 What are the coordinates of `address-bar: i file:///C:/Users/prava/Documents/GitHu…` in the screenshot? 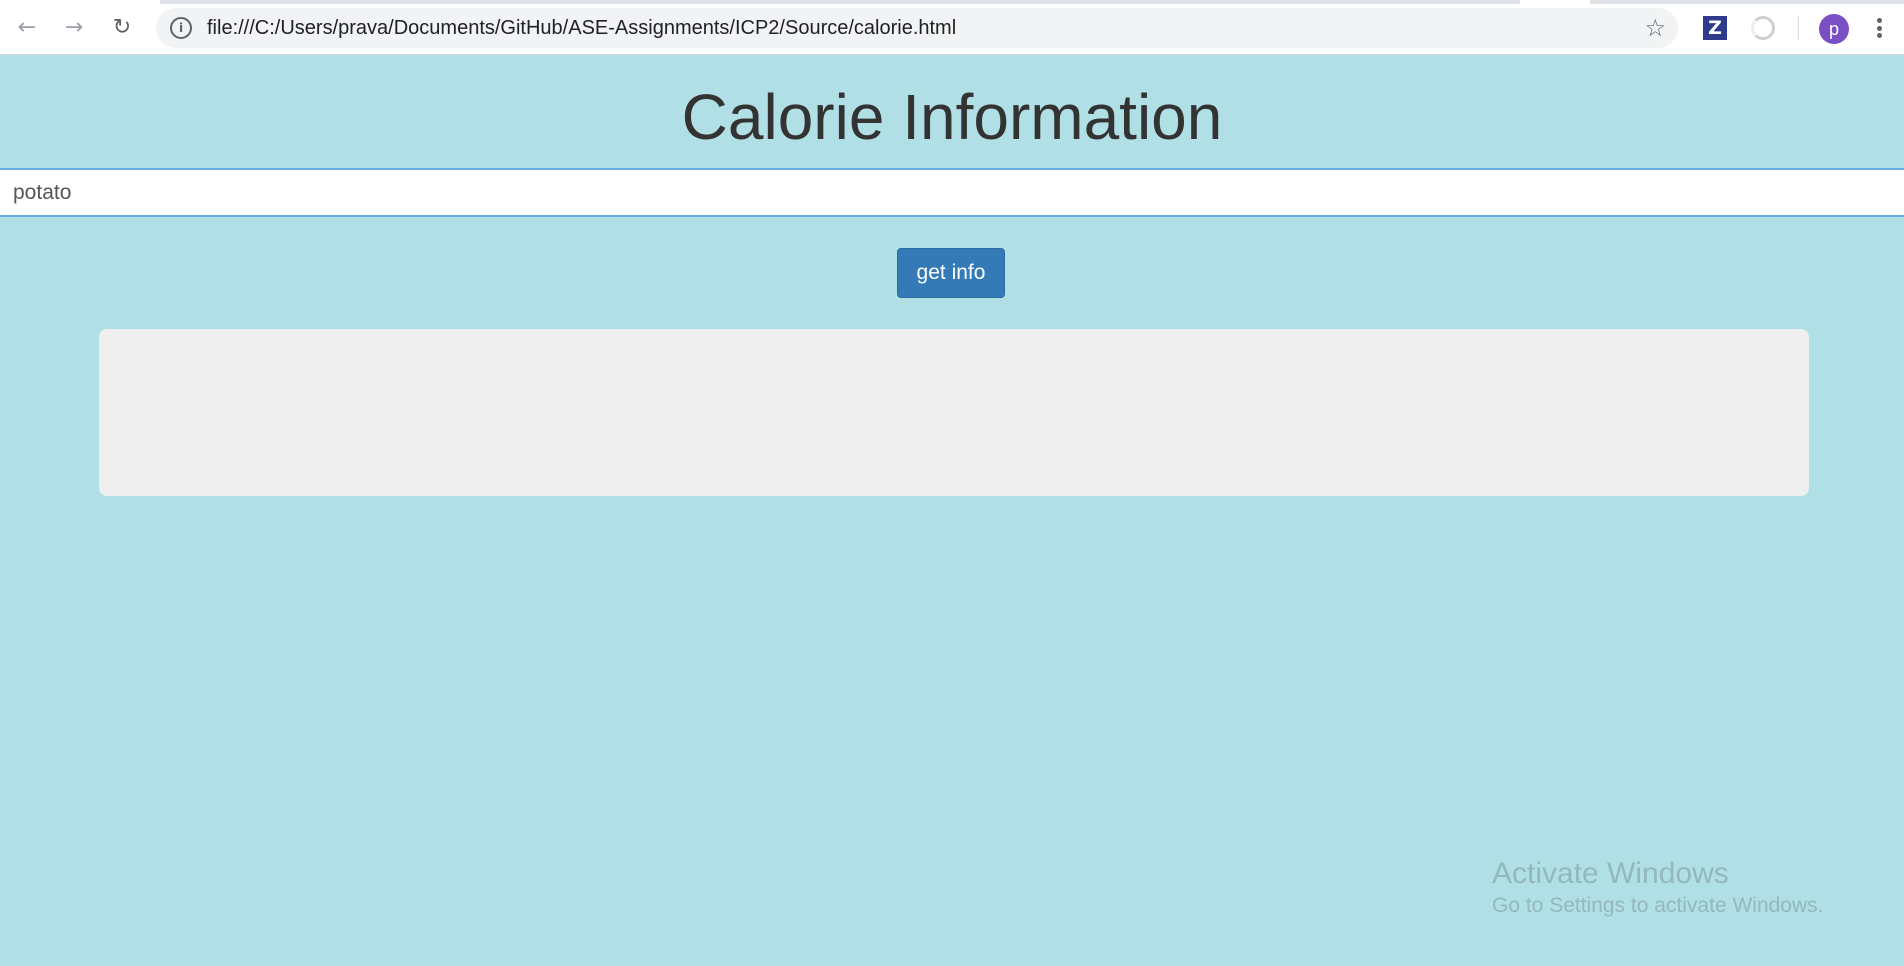 It's located at (917, 28).